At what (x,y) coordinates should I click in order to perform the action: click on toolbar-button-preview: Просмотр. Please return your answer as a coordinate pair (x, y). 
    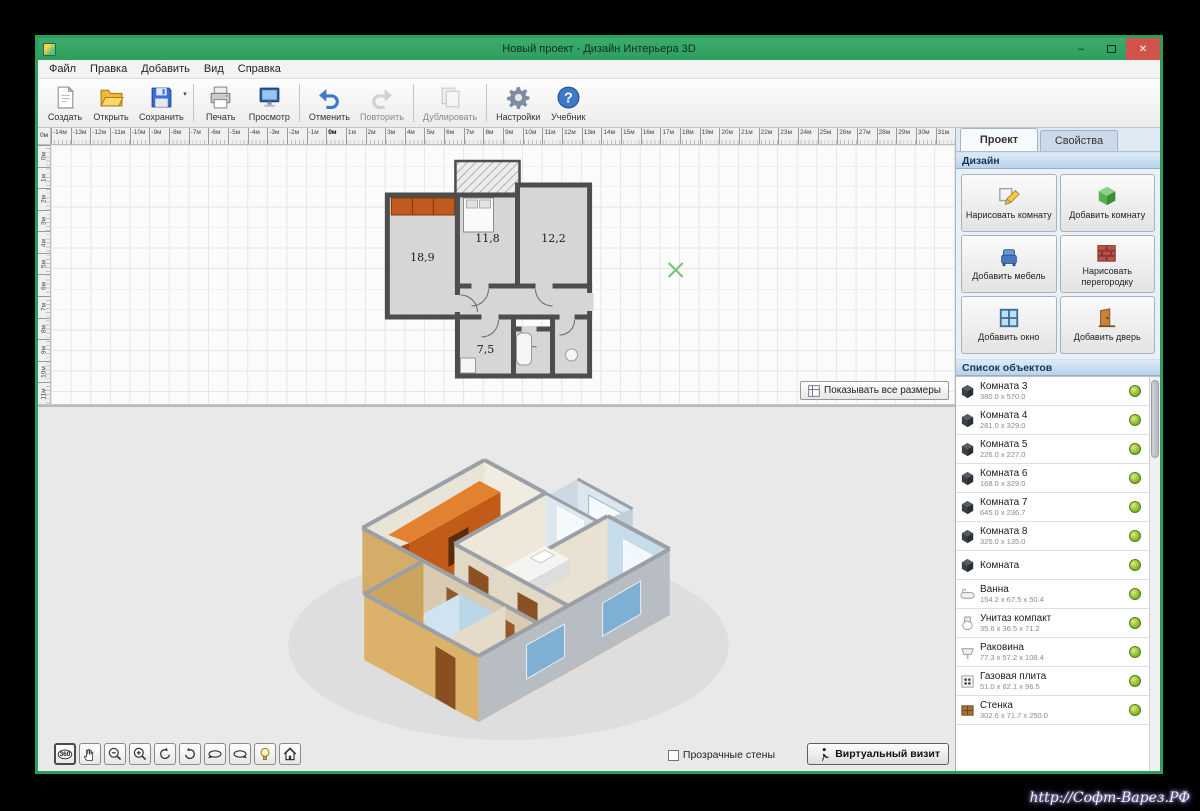
    Looking at the image, I should click on (269, 103).